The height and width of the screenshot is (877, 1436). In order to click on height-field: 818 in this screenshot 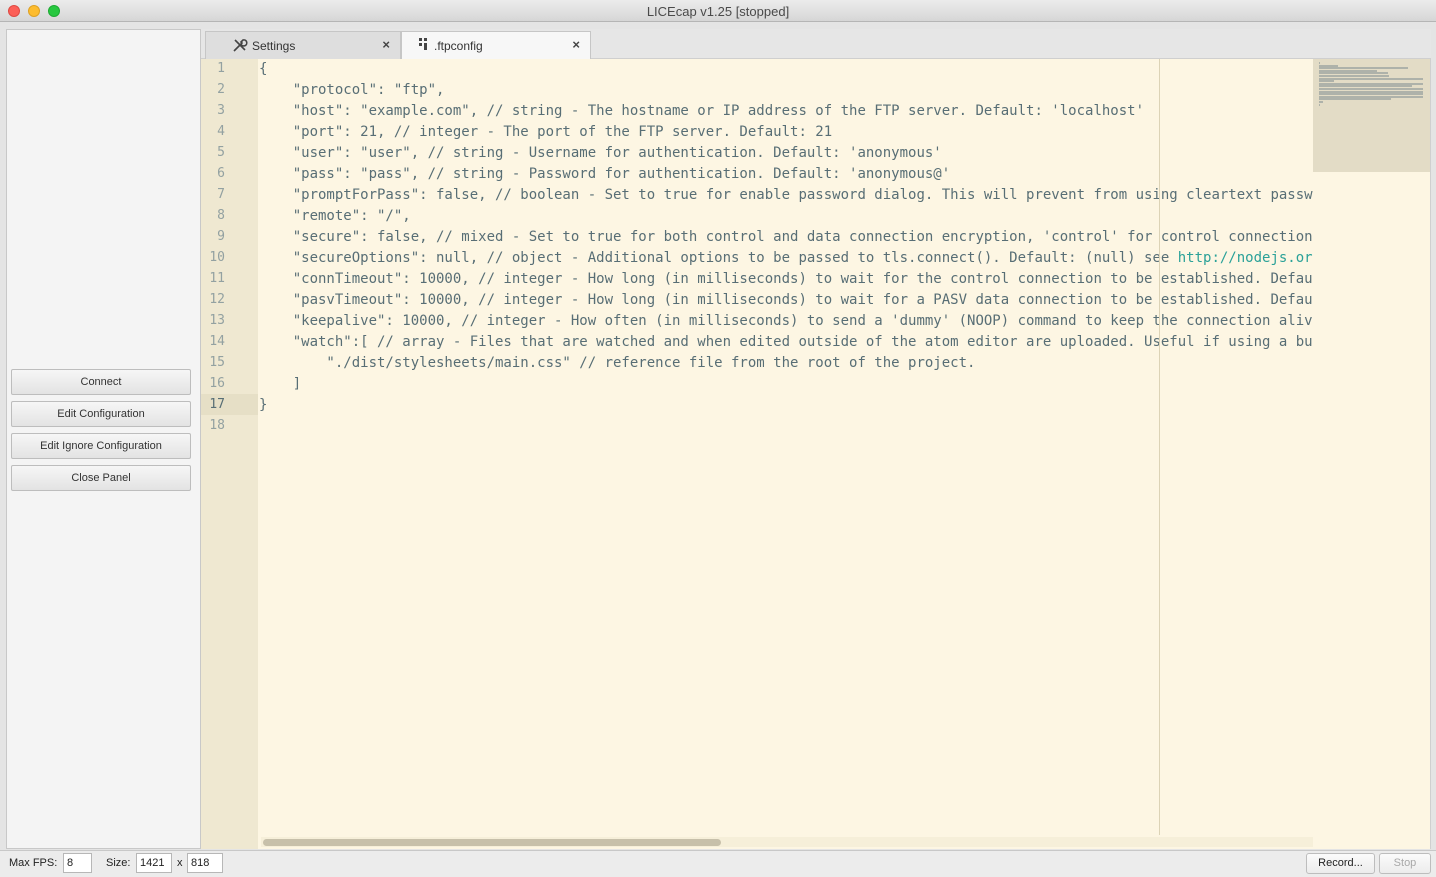, I will do `click(205, 863)`.